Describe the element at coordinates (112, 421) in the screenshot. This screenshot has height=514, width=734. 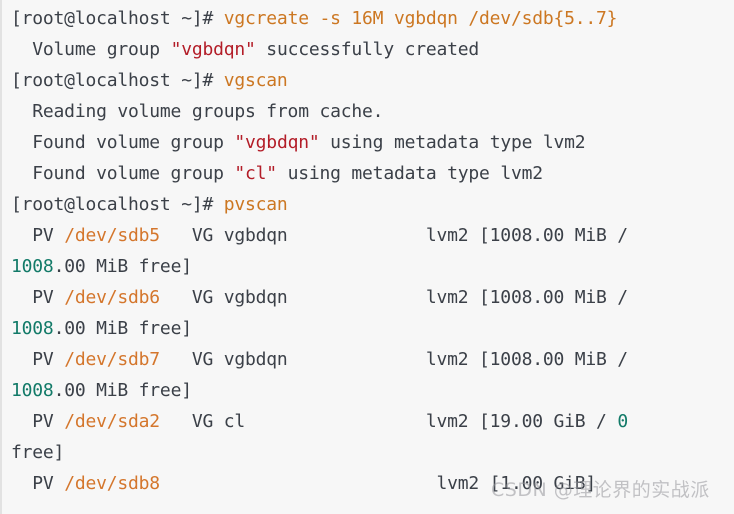
I see `terminal-text-path: /dev/sda2` at that location.